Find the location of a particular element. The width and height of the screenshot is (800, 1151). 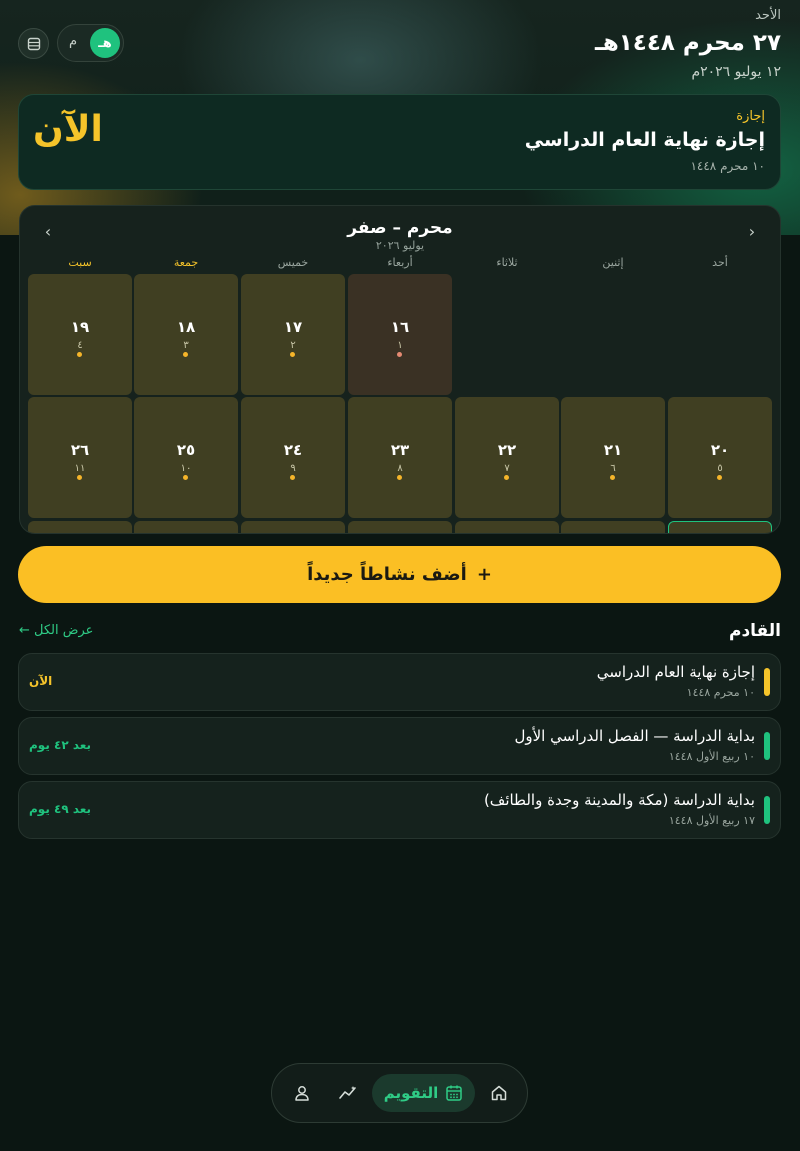

calendar-type-toggle: هـ م is located at coordinates (90, 43).